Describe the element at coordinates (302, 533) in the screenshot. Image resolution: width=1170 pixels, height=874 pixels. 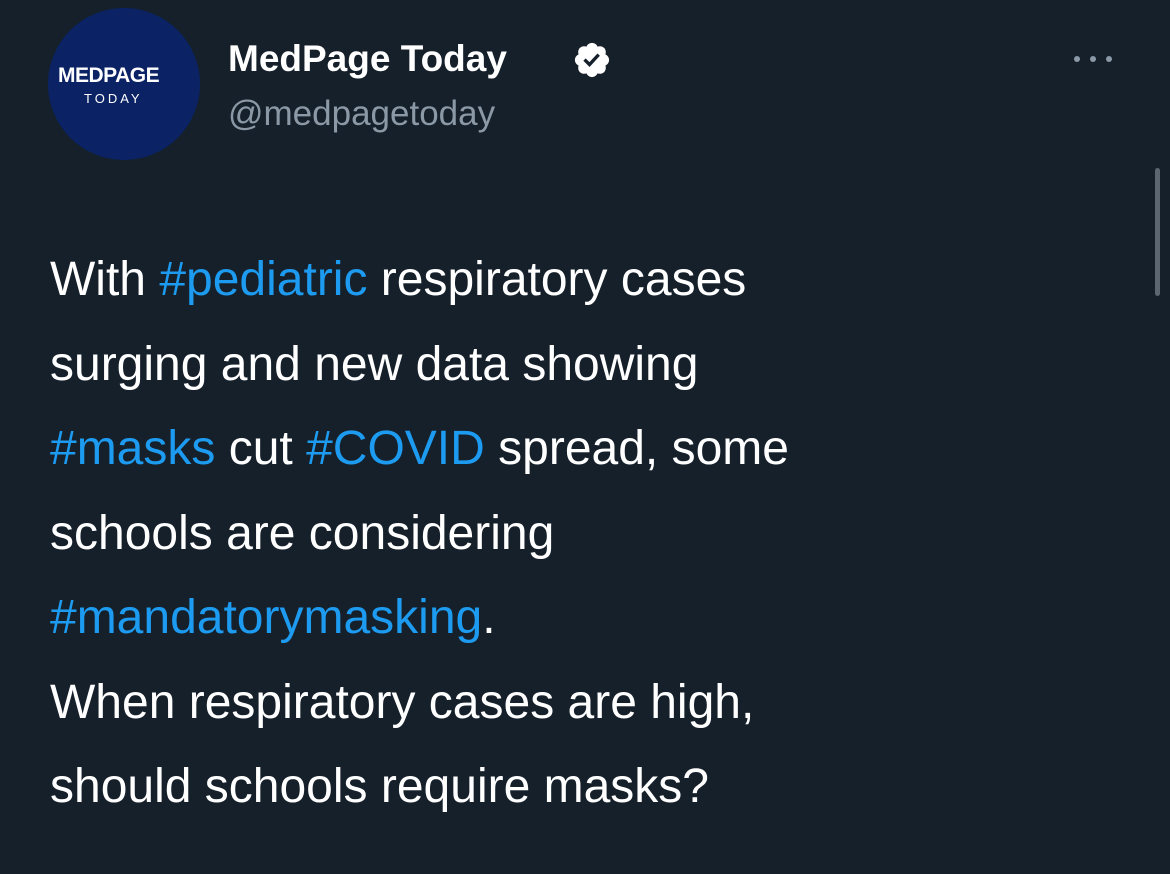
I see `tweet-text-segment: schools are considering` at that location.